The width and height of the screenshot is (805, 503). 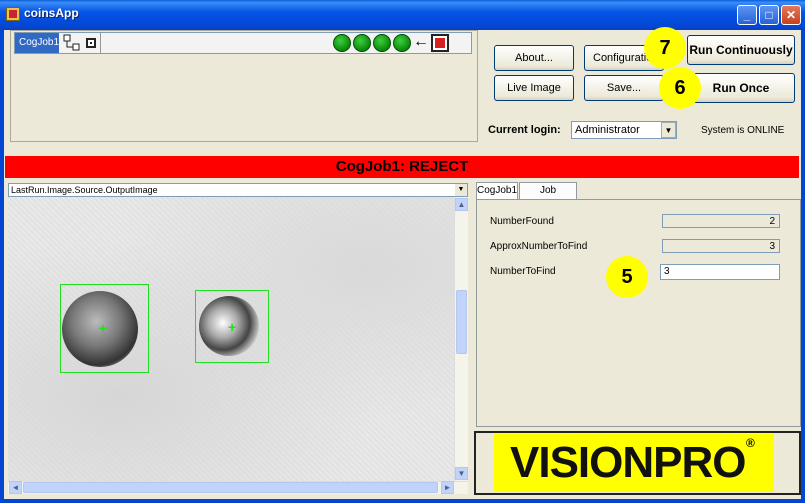 What do you see at coordinates (461, 204) in the screenshot?
I see `scroll-up-icon: ▲` at bounding box center [461, 204].